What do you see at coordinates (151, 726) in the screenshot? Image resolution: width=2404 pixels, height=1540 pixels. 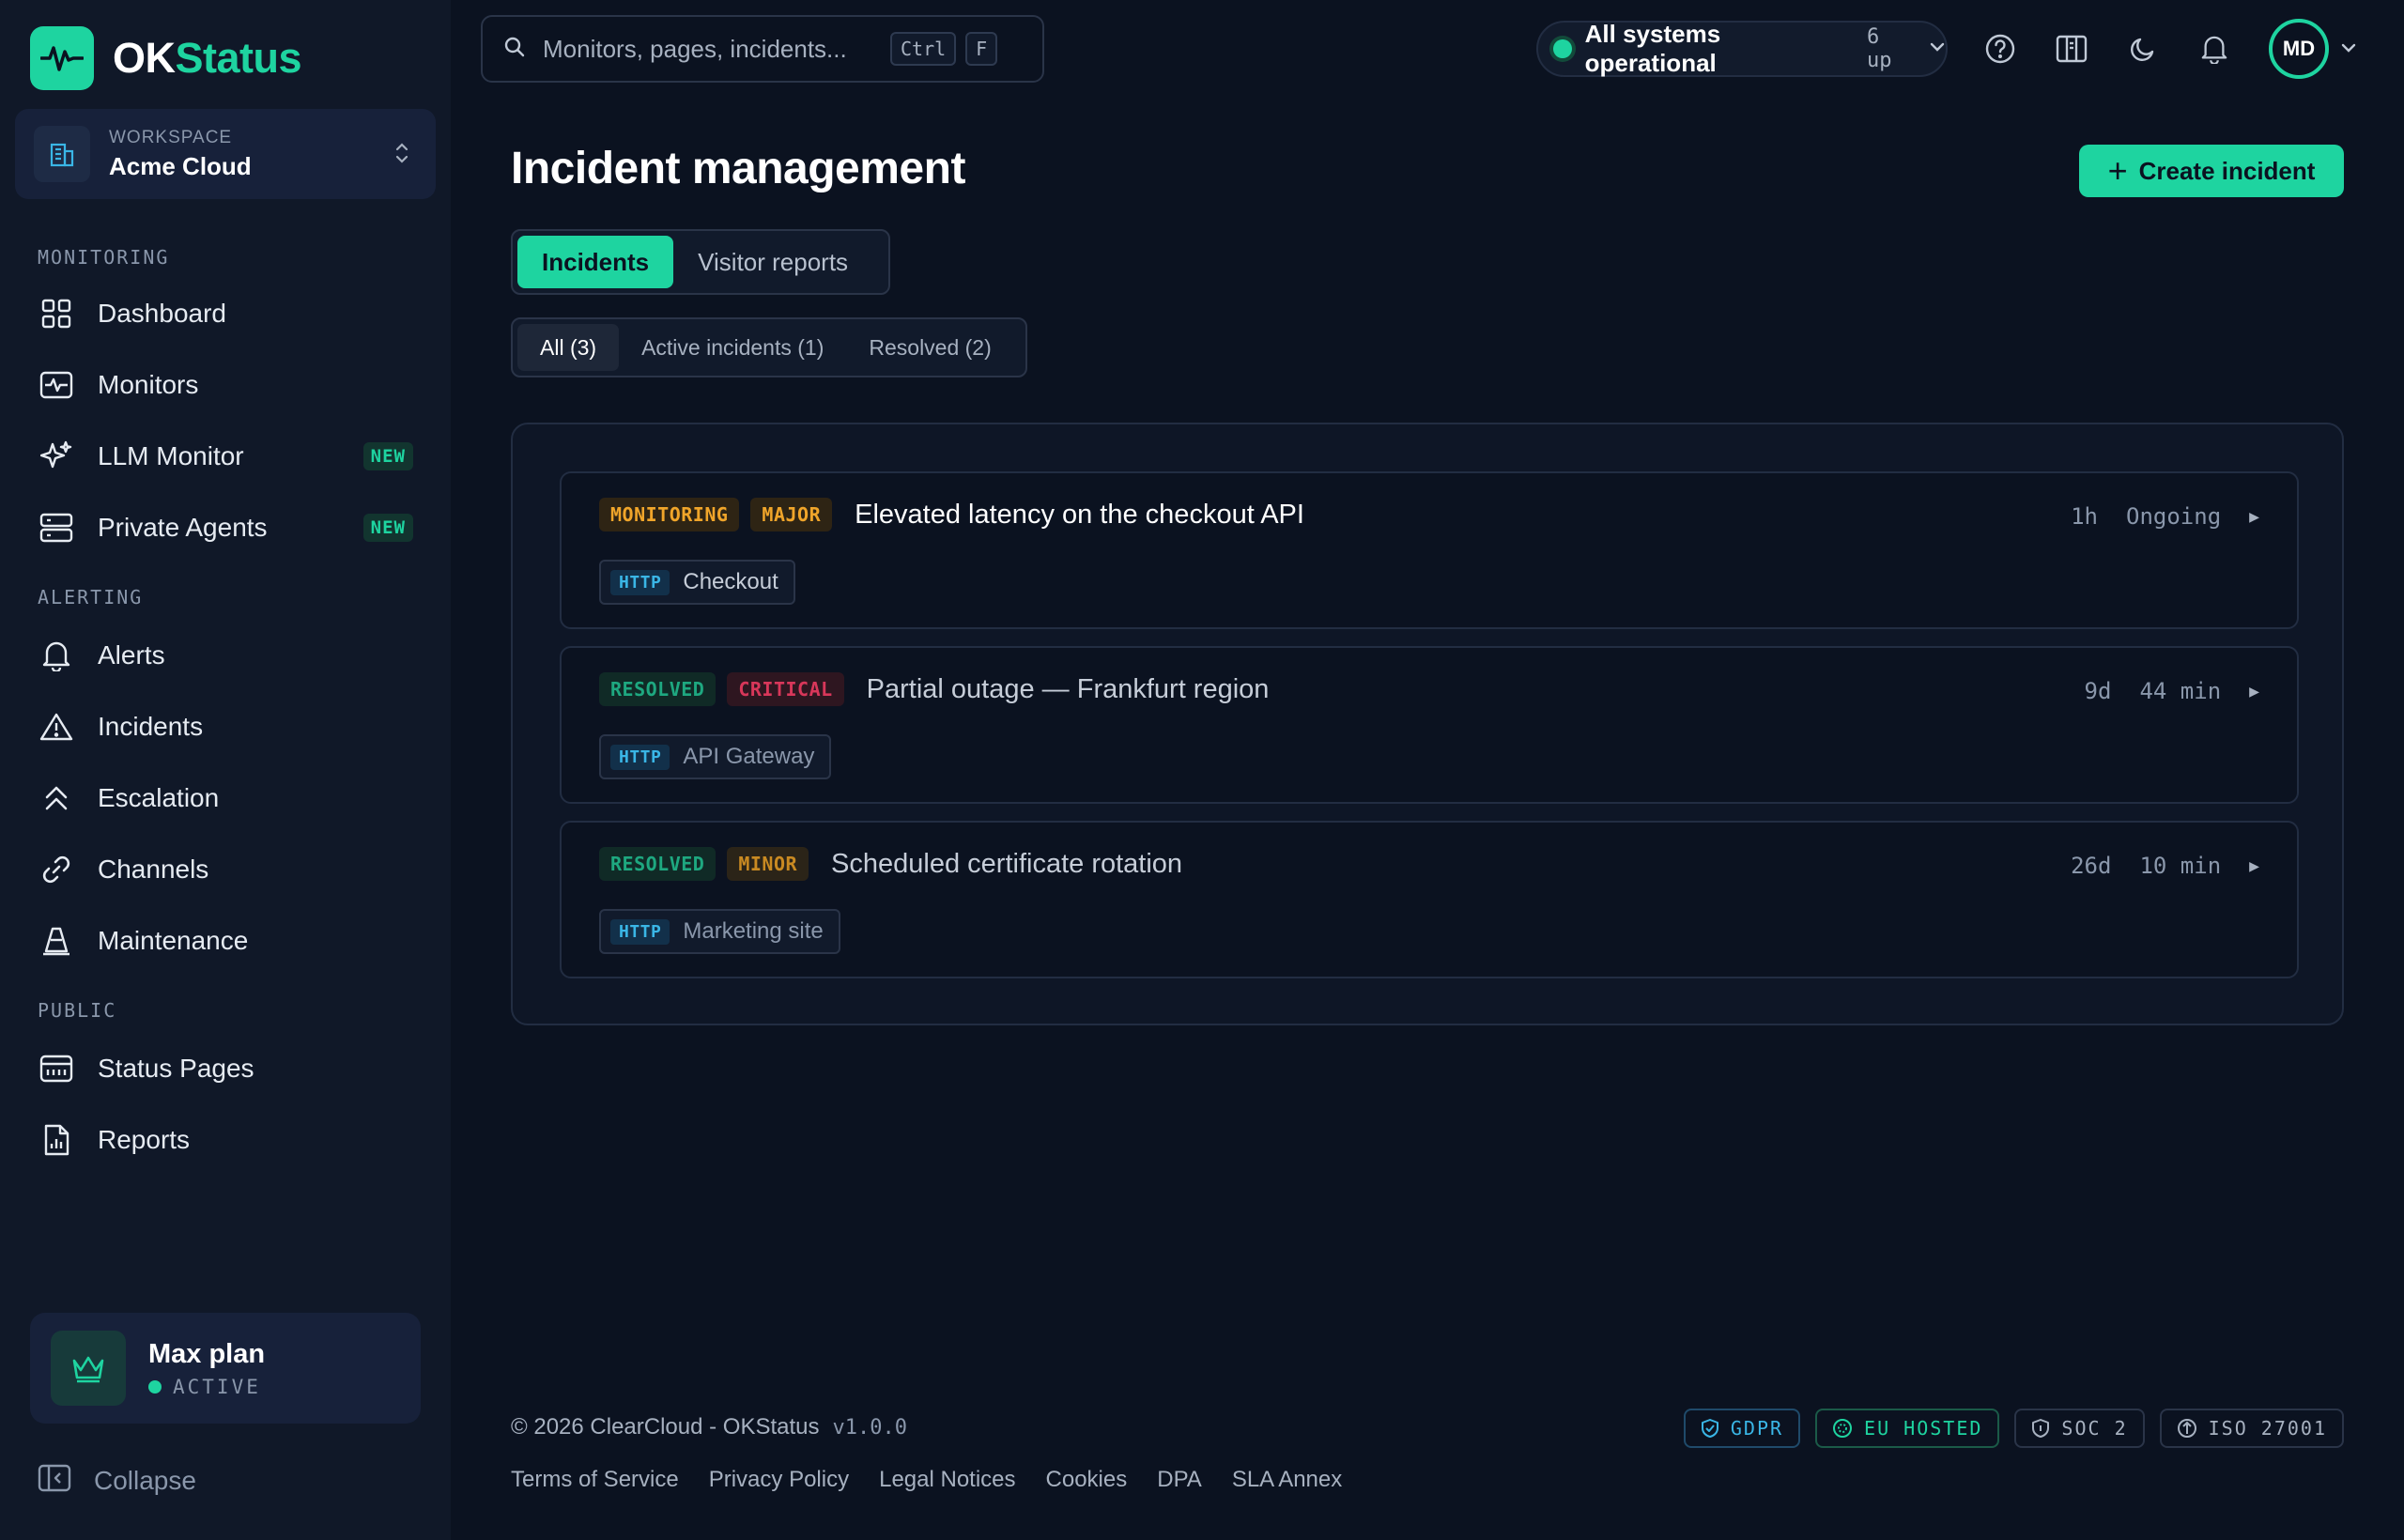 I see `sidebar-item-label: Incidents` at bounding box center [151, 726].